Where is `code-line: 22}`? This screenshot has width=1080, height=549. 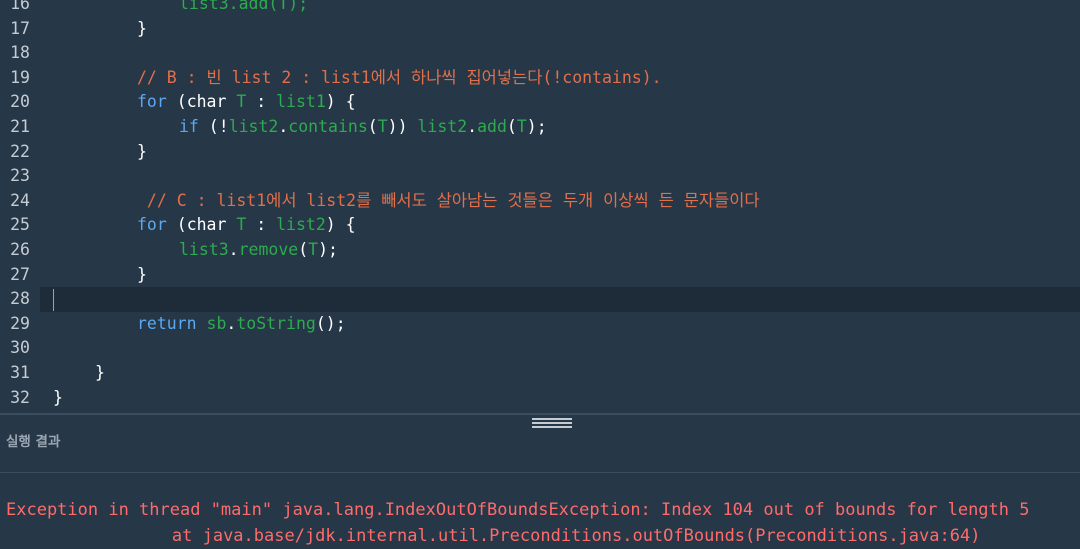 code-line: 22} is located at coordinates (540, 152).